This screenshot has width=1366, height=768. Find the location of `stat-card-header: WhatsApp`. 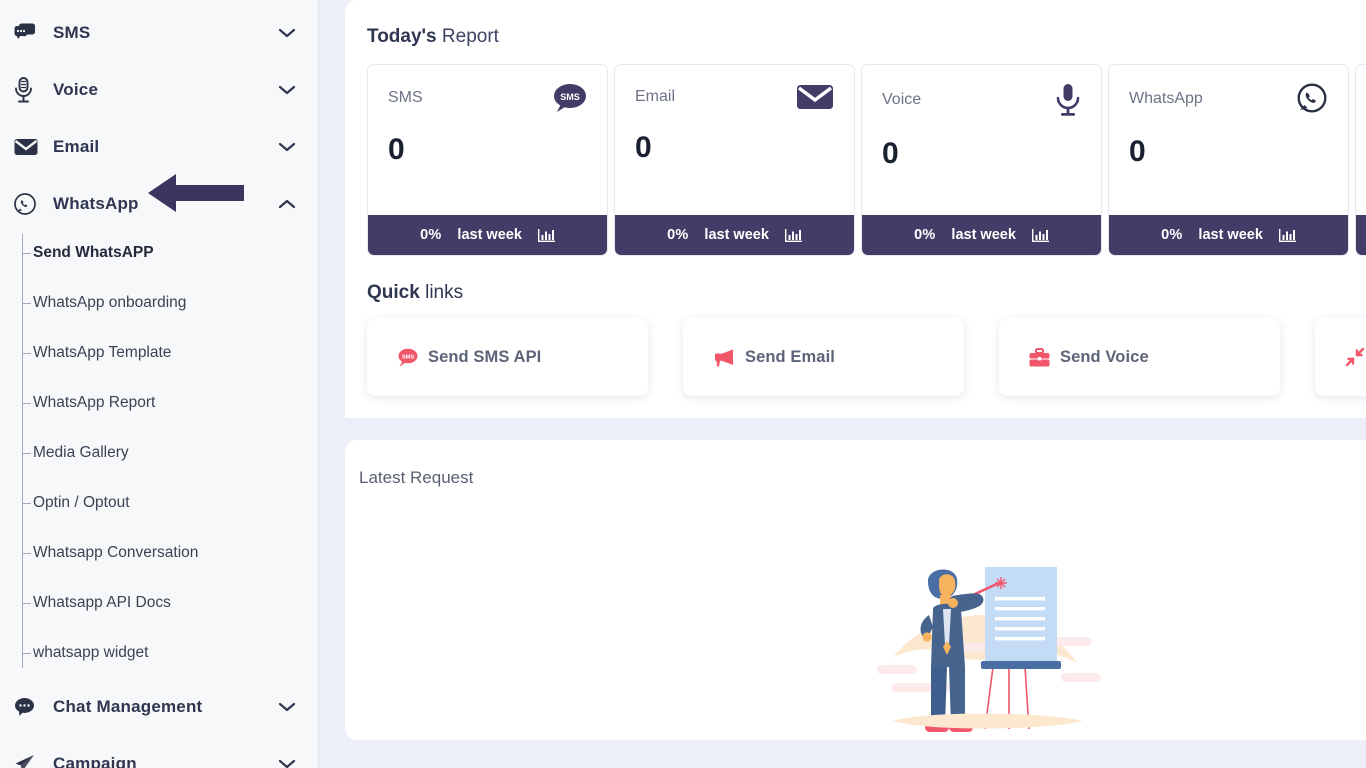

stat-card-header: WhatsApp is located at coordinates (1228, 99).